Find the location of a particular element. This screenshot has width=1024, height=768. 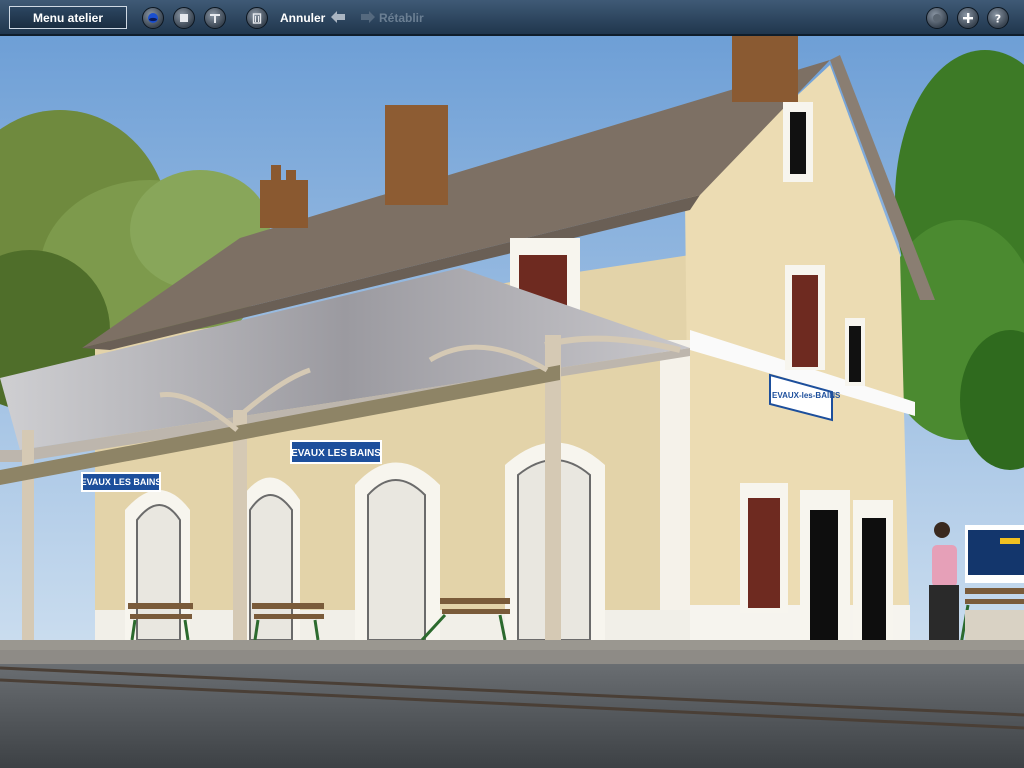

redo-arrow-icon is located at coordinates (368, 17).